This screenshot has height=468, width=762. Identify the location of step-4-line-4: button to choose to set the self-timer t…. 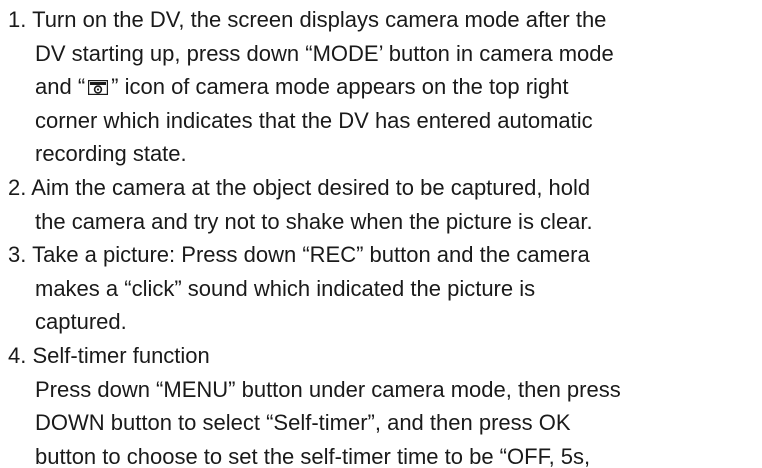
(312, 455).